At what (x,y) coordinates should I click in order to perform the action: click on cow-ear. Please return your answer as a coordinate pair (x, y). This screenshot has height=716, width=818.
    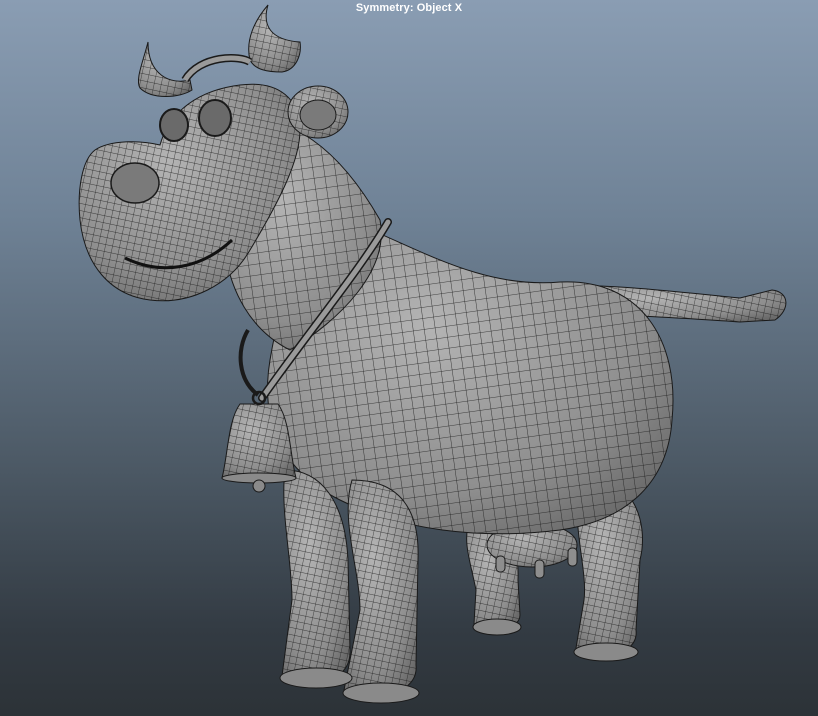
    Looking at the image, I should click on (318, 112).